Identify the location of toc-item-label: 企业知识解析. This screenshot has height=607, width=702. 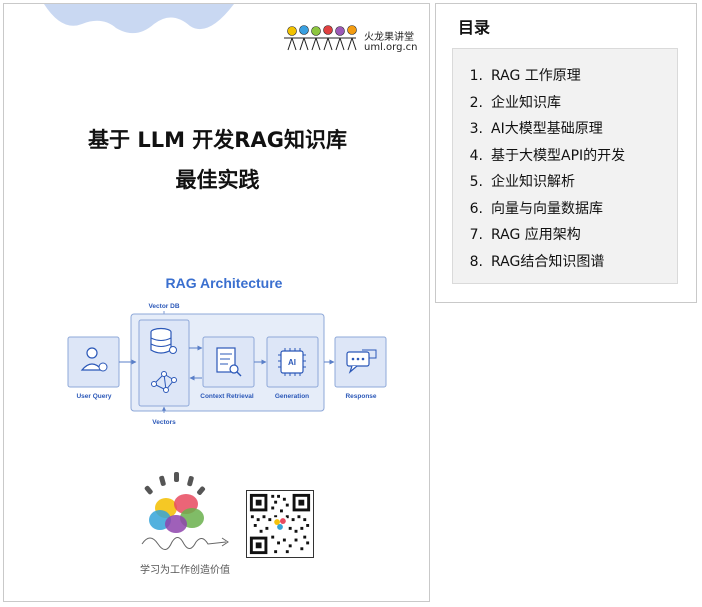
(533, 182).